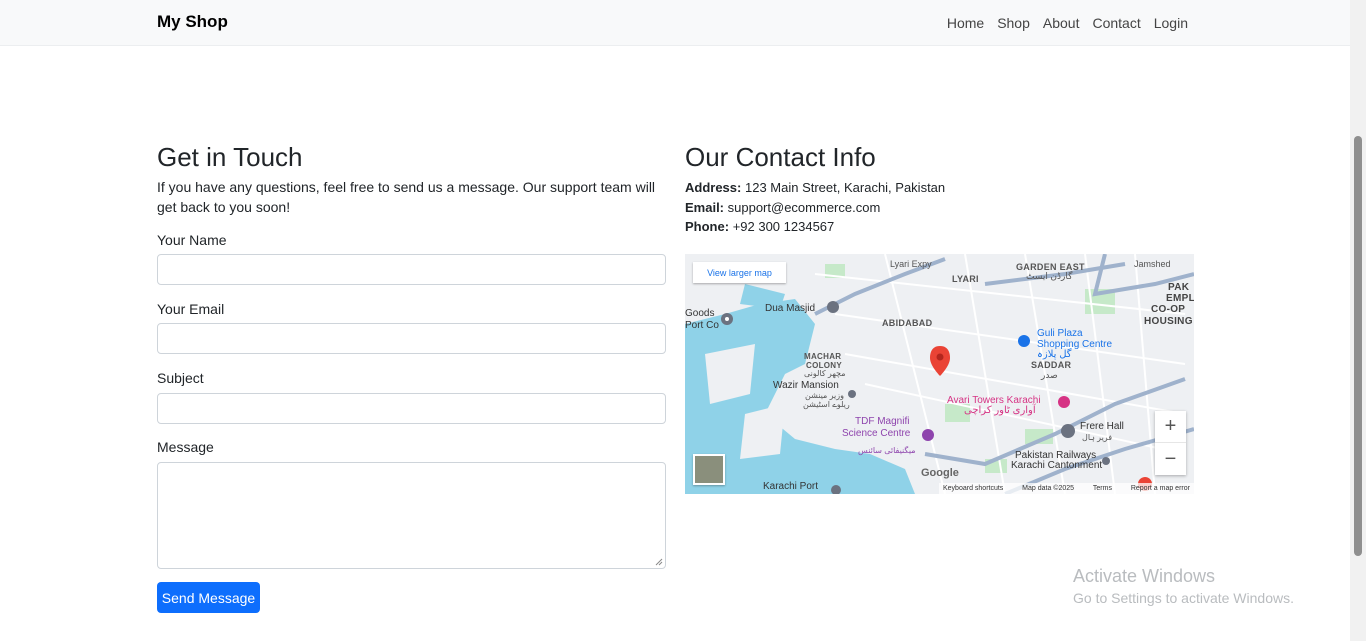 This screenshot has width=1366, height=641. I want to click on map-label: وزیر مینشن, so click(824, 395).